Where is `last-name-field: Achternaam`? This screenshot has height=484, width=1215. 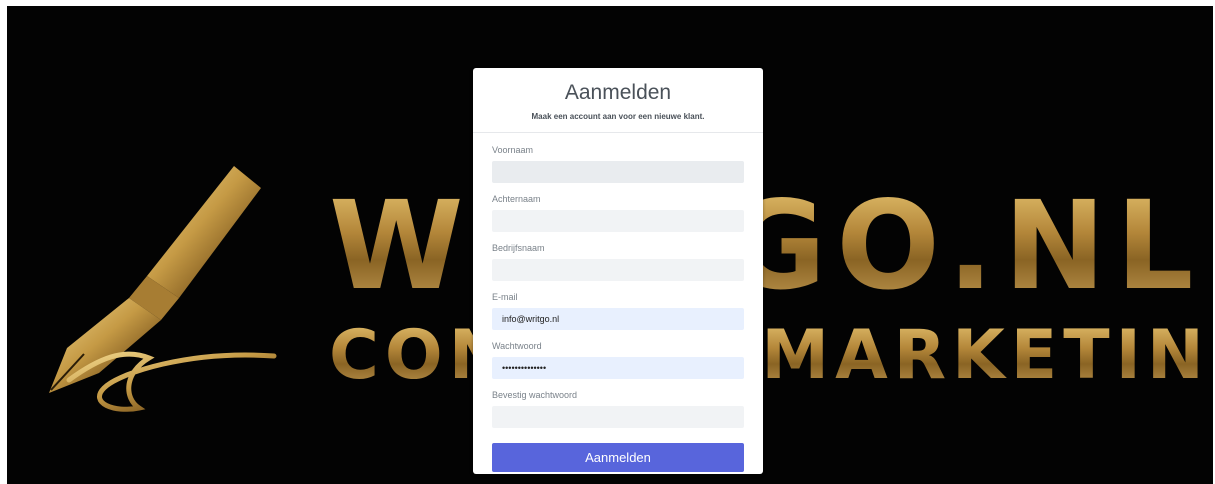
last-name-field: Achternaam is located at coordinates (618, 213).